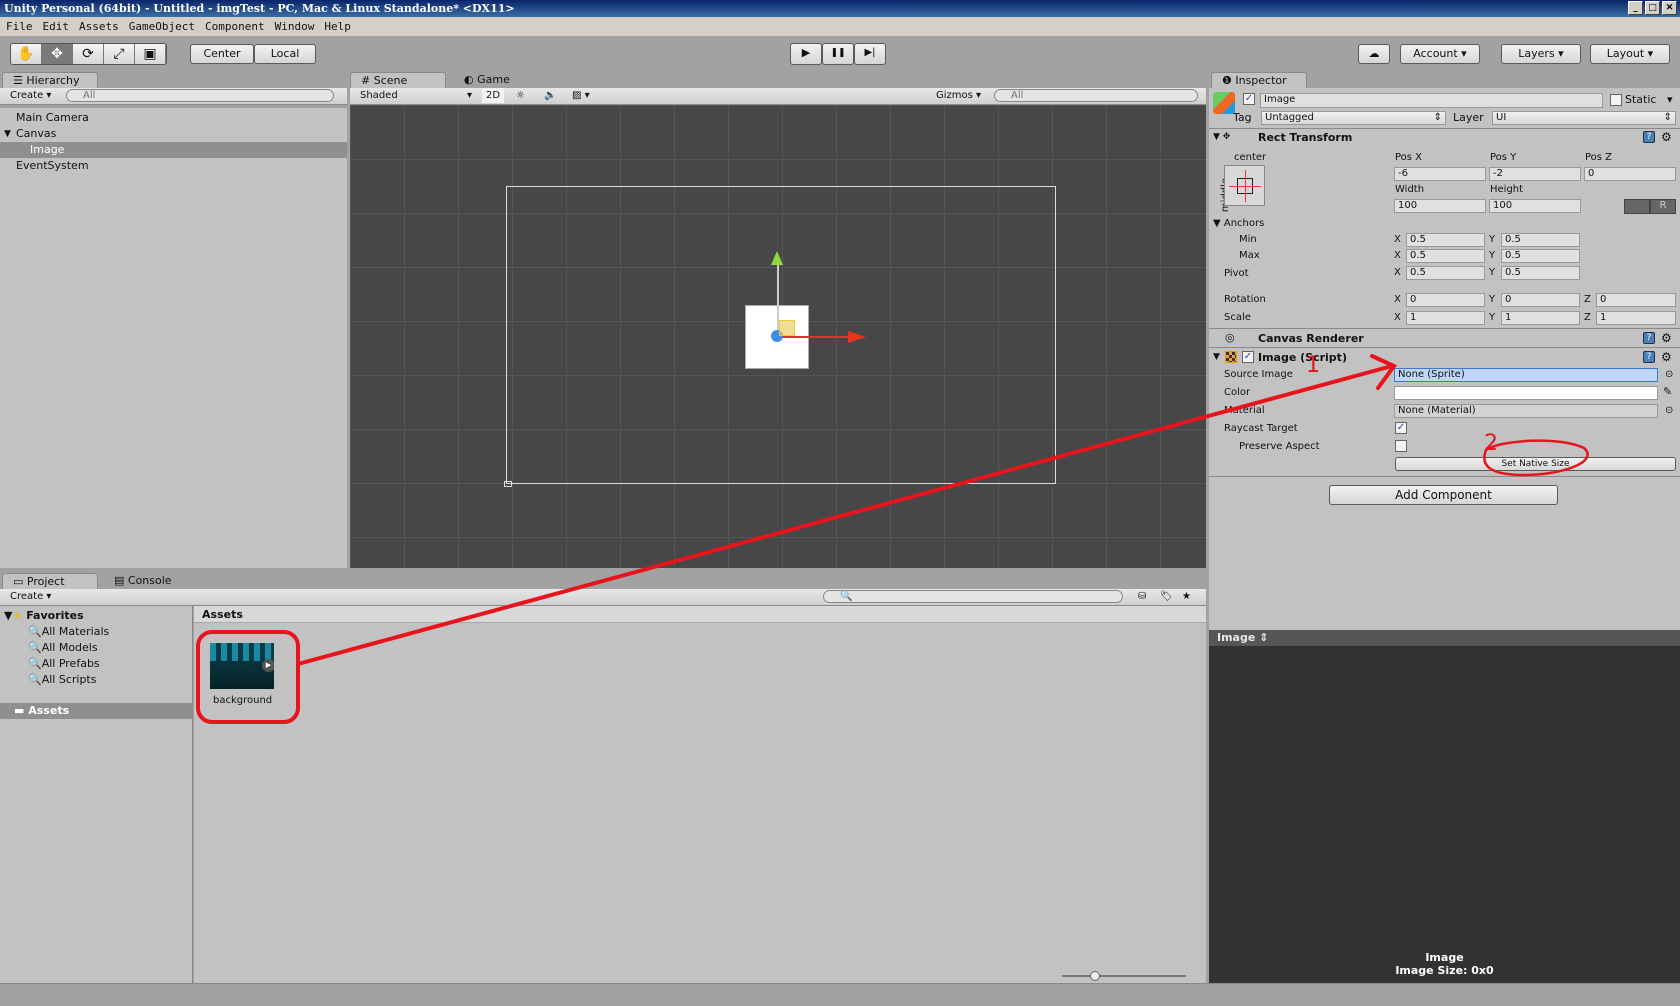  What do you see at coordinates (1491, 443) in the screenshot?
I see `annotation-mark-2: 2` at bounding box center [1491, 443].